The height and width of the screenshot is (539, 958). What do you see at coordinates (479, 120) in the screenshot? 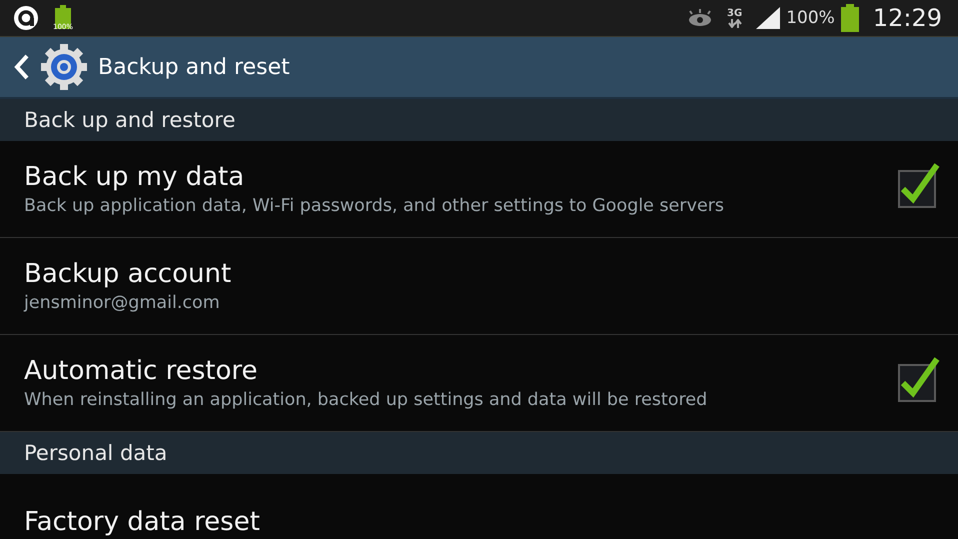
I see `section-header: Back up and restore` at bounding box center [479, 120].